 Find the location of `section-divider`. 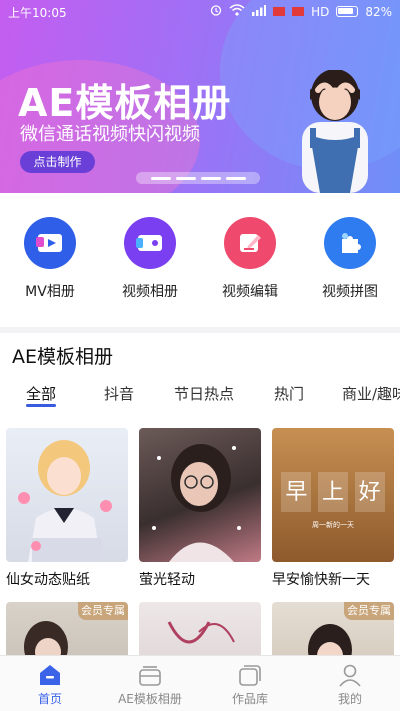

section-divider is located at coordinates (200, 330).